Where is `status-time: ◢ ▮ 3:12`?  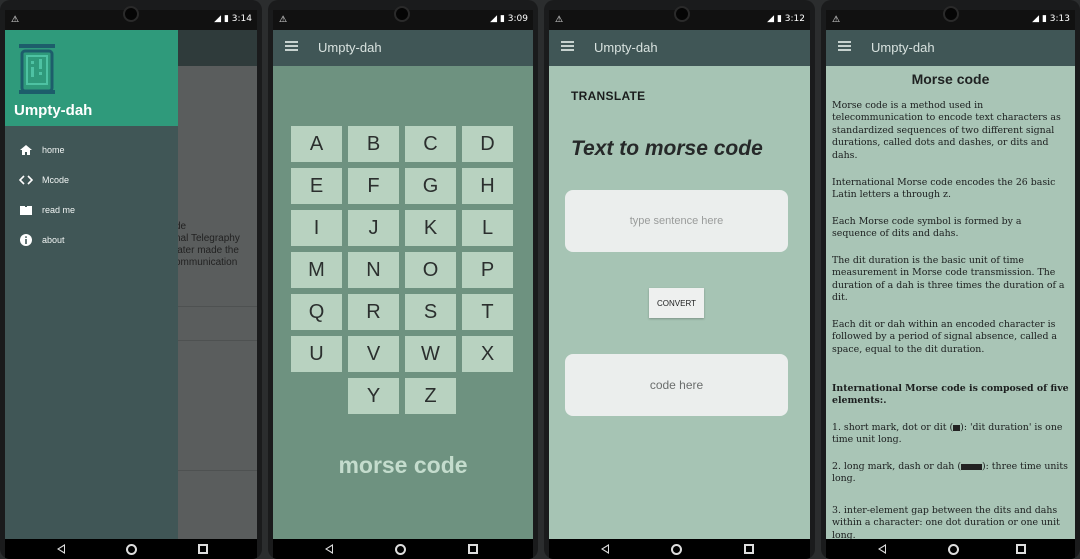
status-time: ◢ ▮ 3:12 is located at coordinates (786, 19).